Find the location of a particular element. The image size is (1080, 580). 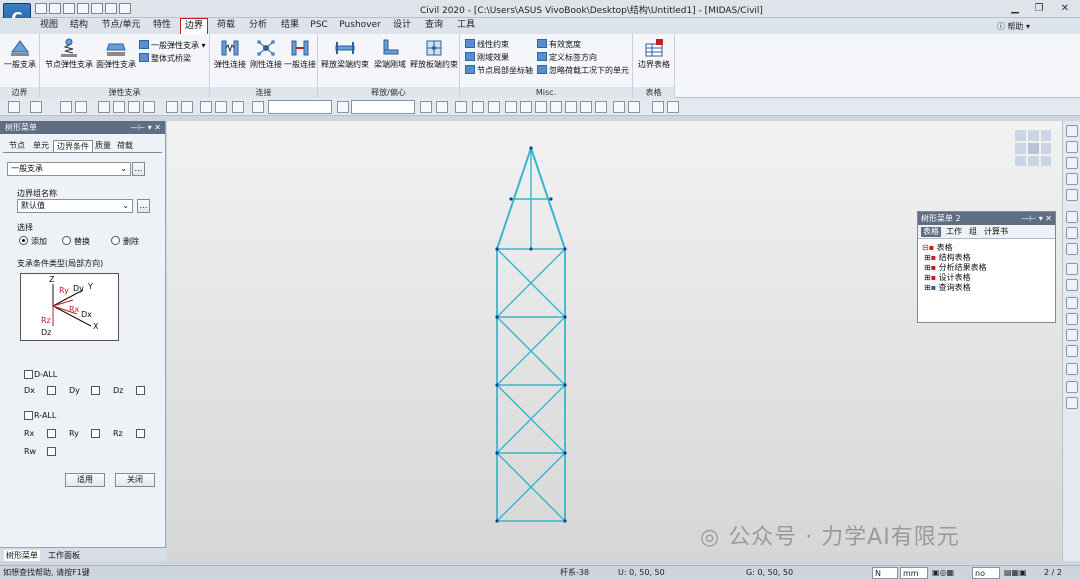

left-view-icon is located at coordinates (1072, 335).